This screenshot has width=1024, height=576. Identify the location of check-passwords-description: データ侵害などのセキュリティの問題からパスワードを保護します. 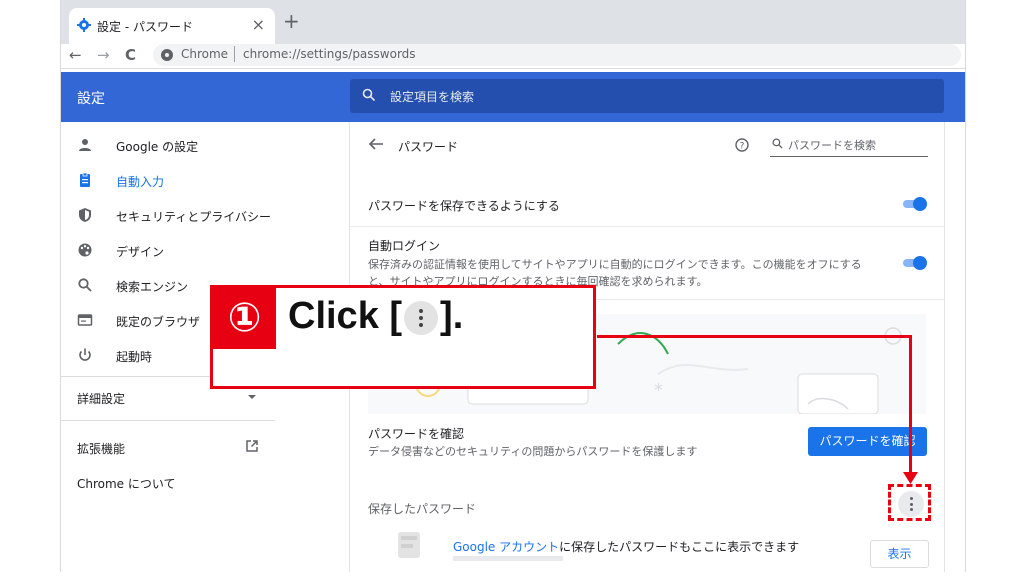
(533, 451).